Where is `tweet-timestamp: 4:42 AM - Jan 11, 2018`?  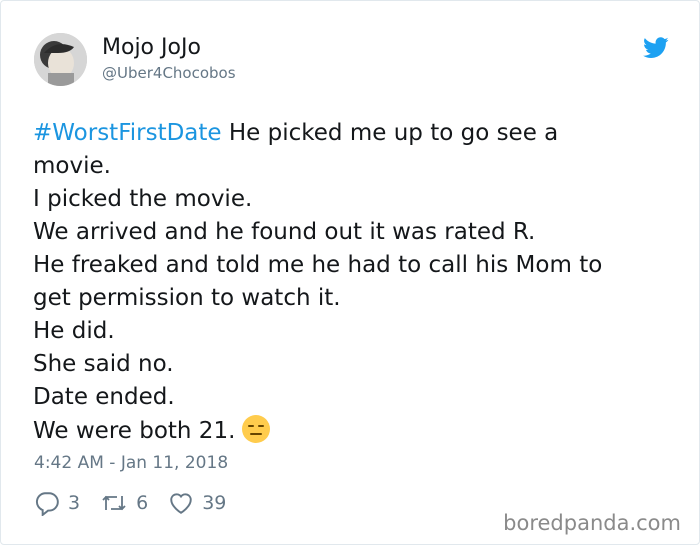 tweet-timestamp: 4:42 AM - Jan 11, 2018 is located at coordinates (131, 463).